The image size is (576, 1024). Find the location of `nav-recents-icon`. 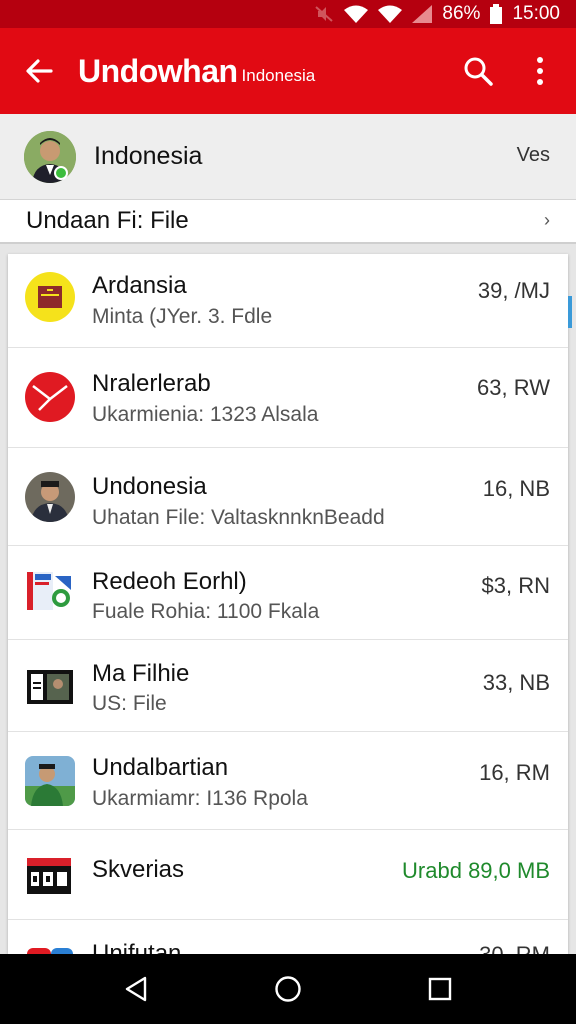

nav-recents-icon is located at coordinates (440, 989).